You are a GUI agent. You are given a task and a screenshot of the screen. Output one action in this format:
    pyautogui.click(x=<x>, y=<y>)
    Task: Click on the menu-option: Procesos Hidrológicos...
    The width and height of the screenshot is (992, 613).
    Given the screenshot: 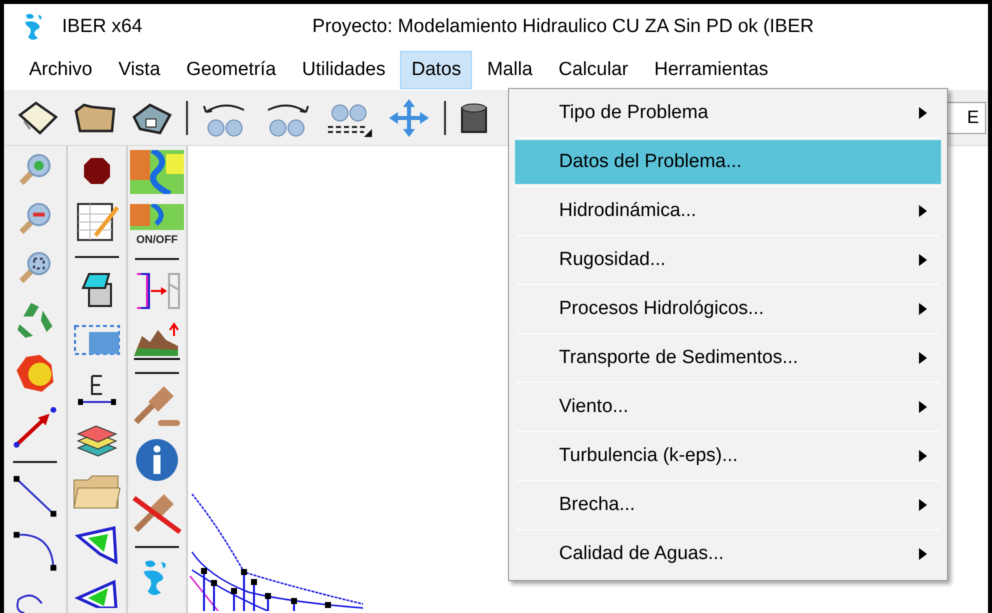 What is the action you would take?
    pyautogui.click(x=728, y=309)
    